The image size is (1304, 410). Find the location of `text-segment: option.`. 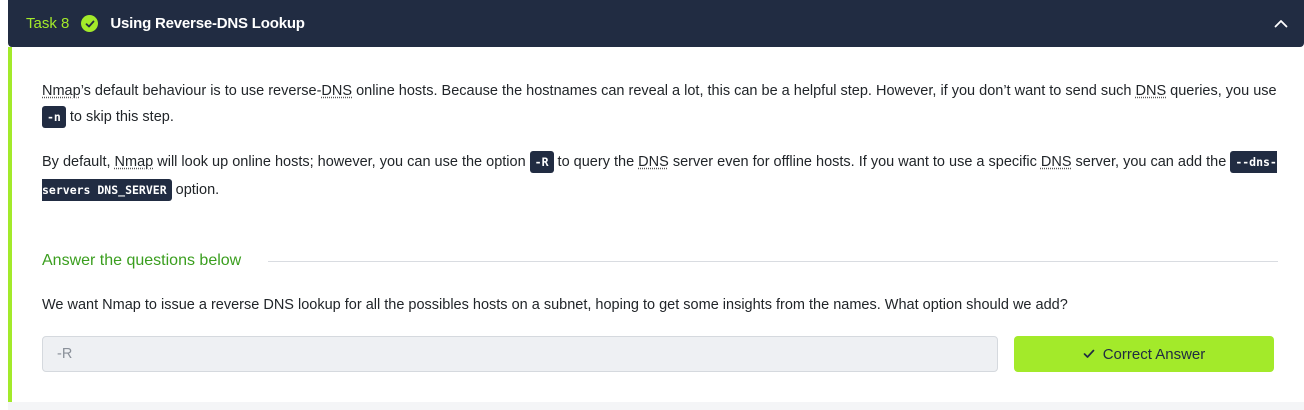

text-segment: option. is located at coordinates (195, 190).